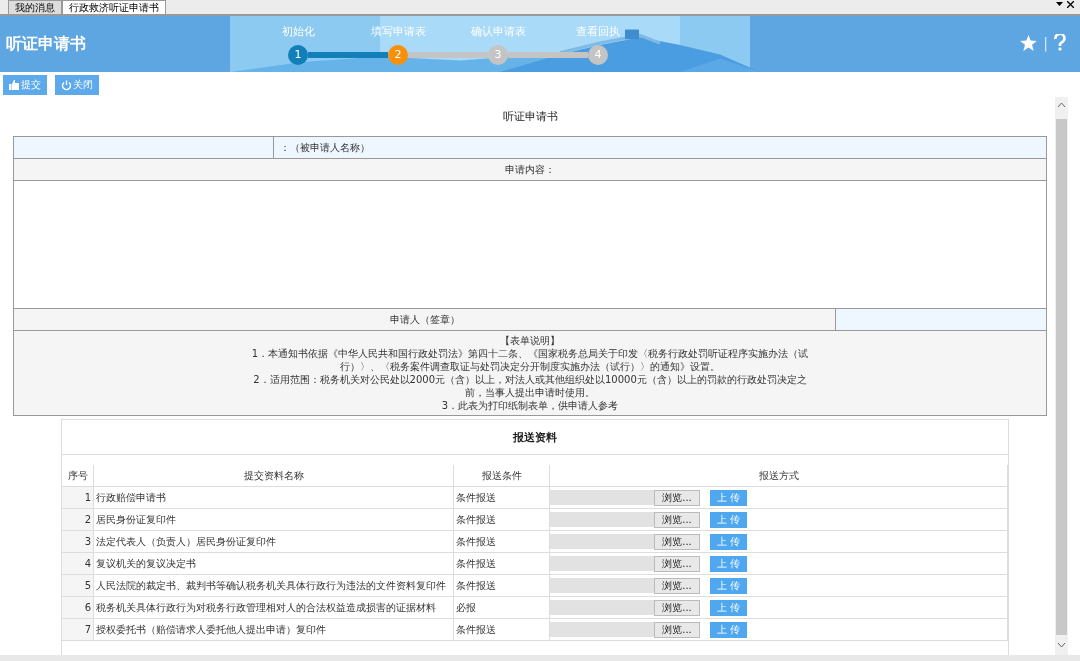 The width and height of the screenshot is (1080, 661). I want to click on table-cell: 3, so click(78, 542).